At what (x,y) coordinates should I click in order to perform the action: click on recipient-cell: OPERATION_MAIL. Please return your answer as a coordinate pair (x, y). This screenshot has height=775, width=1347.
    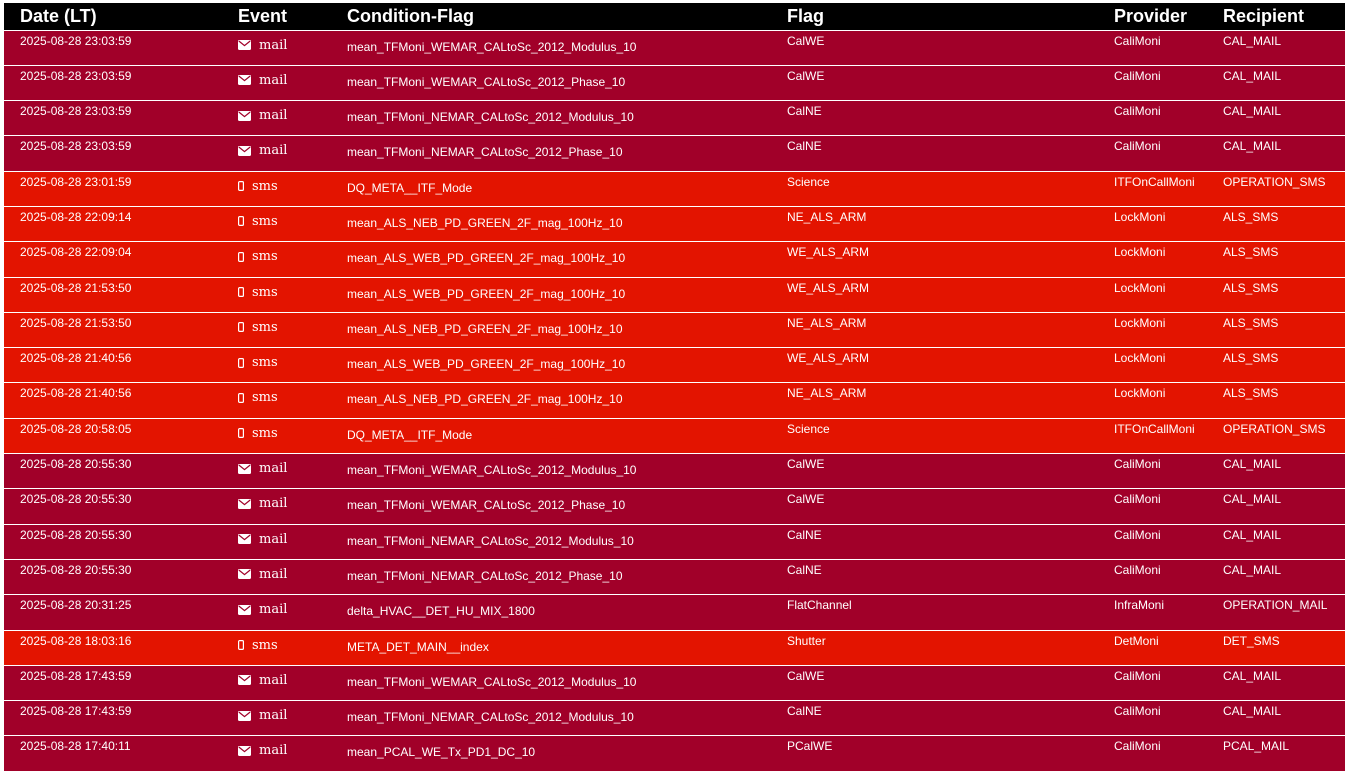
    Looking at the image, I should click on (1275, 605).